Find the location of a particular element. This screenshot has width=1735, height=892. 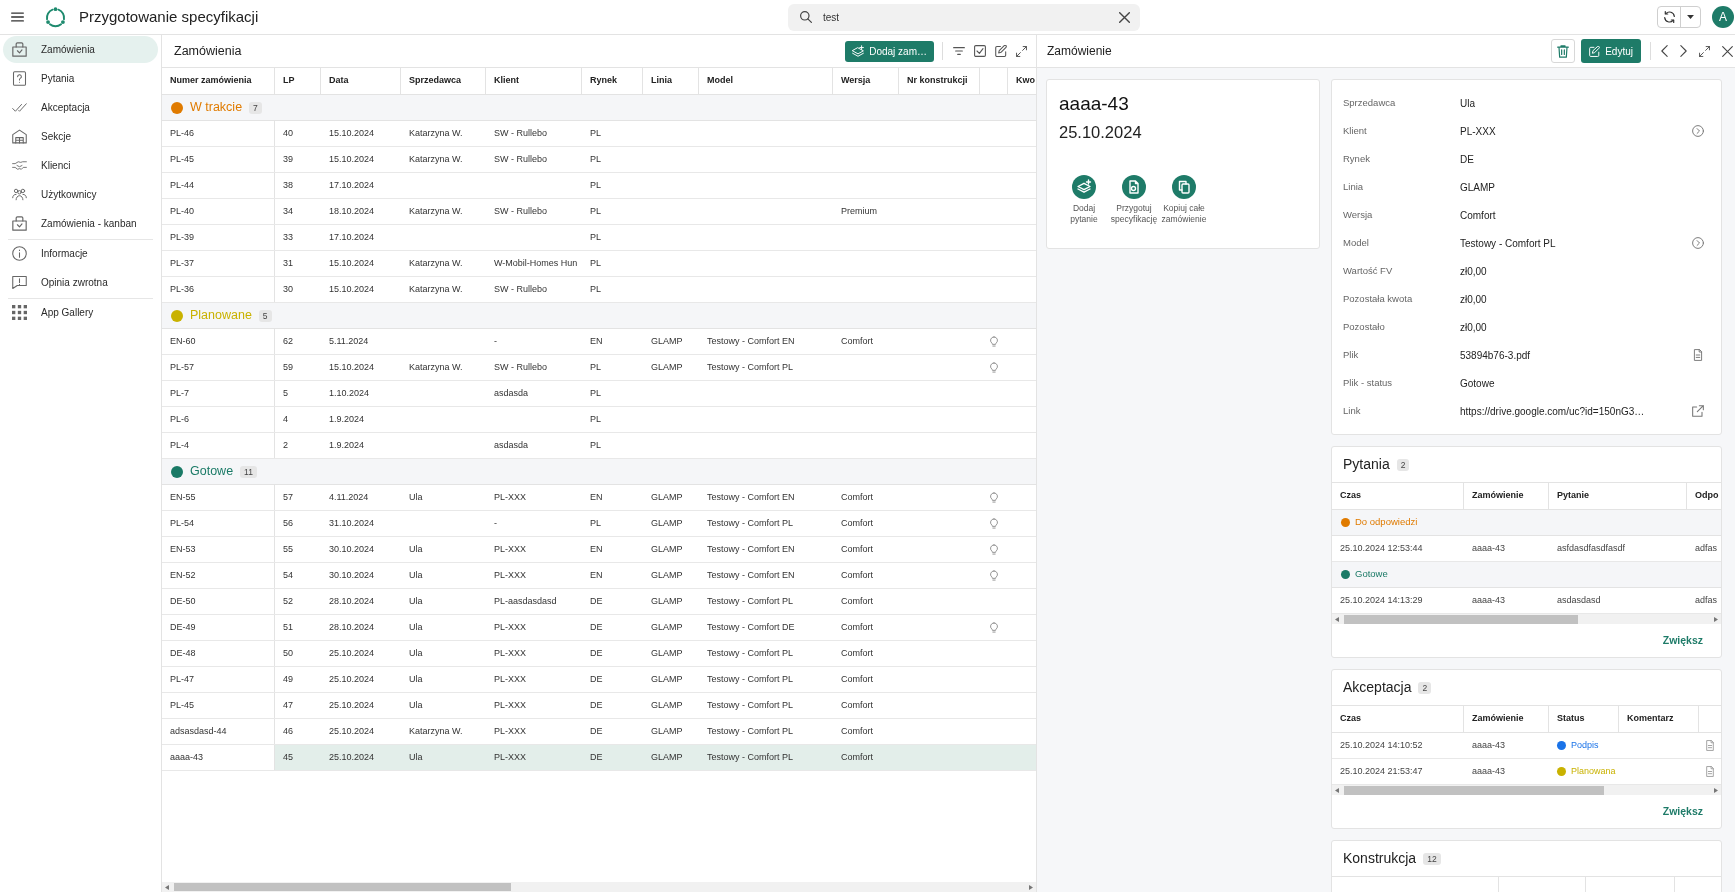

delete-button is located at coordinates (1563, 51).